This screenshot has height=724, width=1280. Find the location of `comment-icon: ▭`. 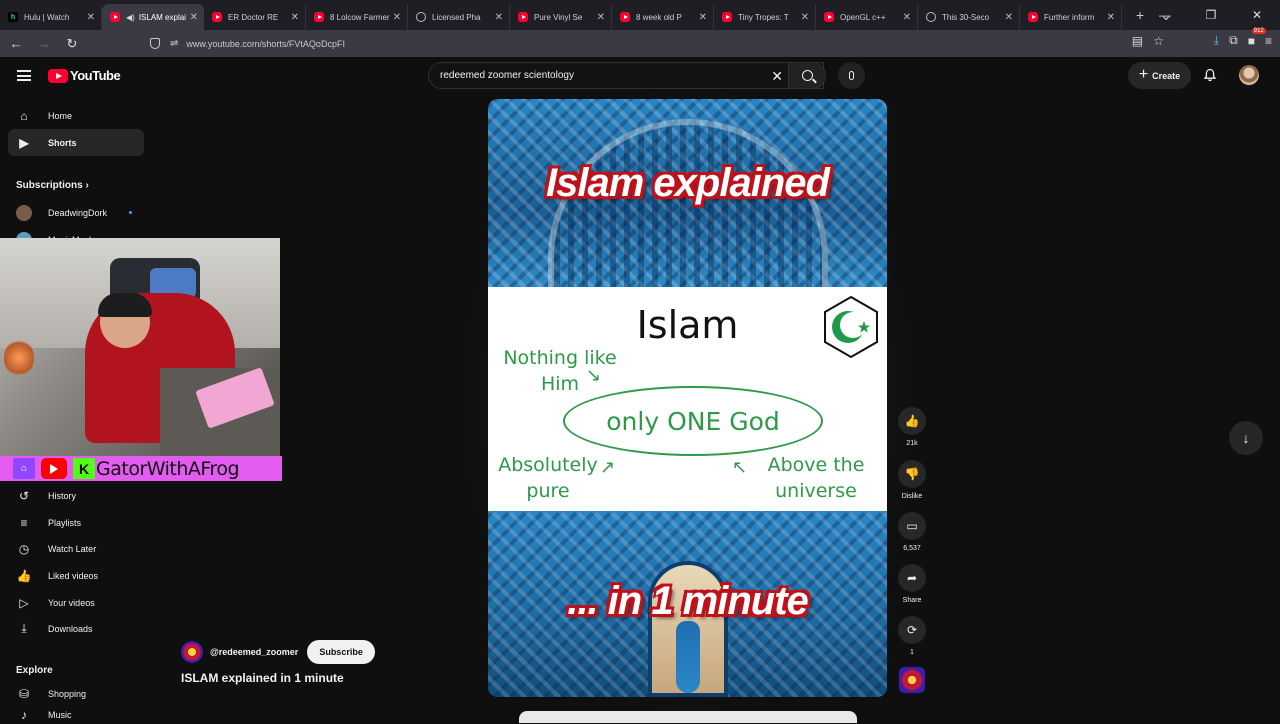

comment-icon: ▭ is located at coordinates (912, 526).